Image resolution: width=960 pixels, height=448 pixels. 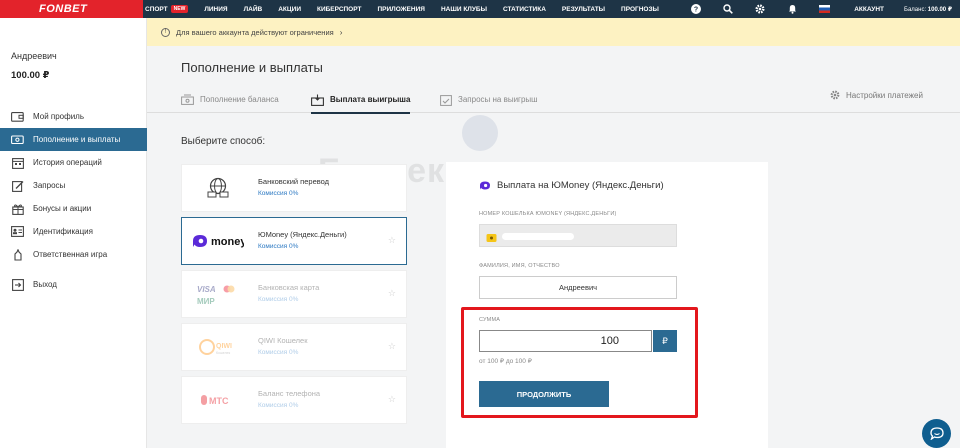 I want to click on full-name-field: Андреевич, so click(x=578, y=287).